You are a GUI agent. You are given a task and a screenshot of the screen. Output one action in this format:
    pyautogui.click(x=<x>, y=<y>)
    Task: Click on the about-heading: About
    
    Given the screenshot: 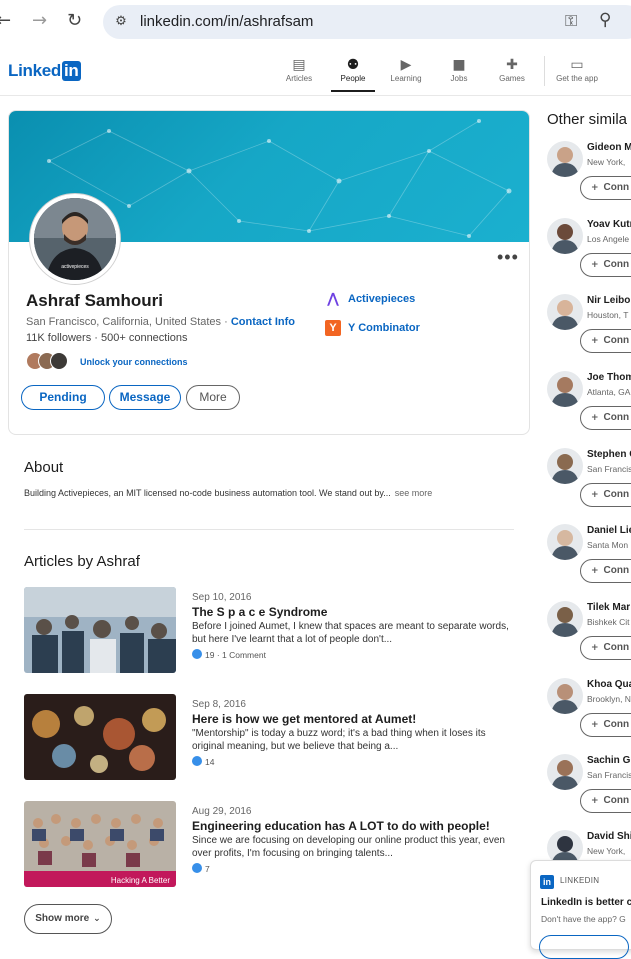 What is the action you would take?
    pyautogui.click(x=44, y=467)
    